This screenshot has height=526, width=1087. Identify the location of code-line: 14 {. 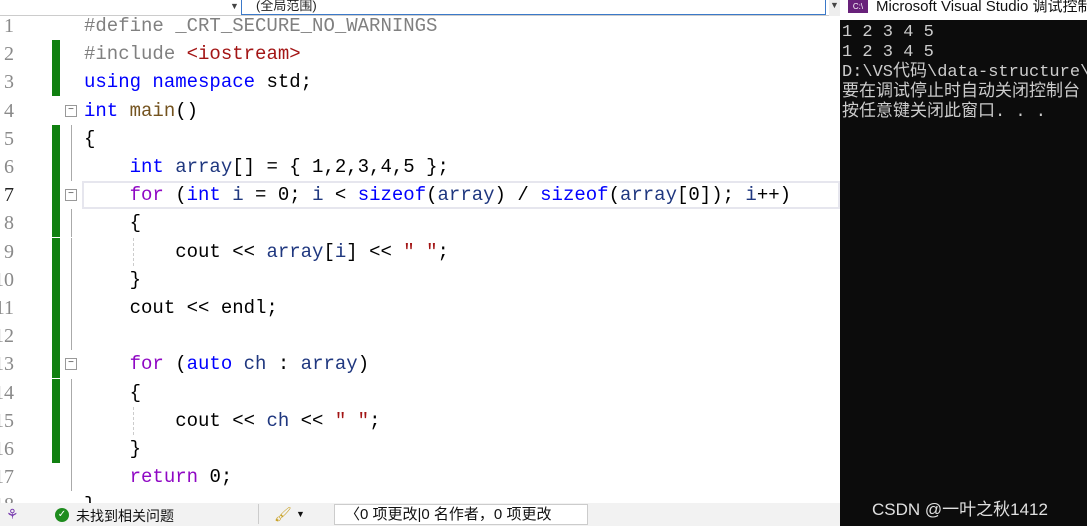
(420, 392).